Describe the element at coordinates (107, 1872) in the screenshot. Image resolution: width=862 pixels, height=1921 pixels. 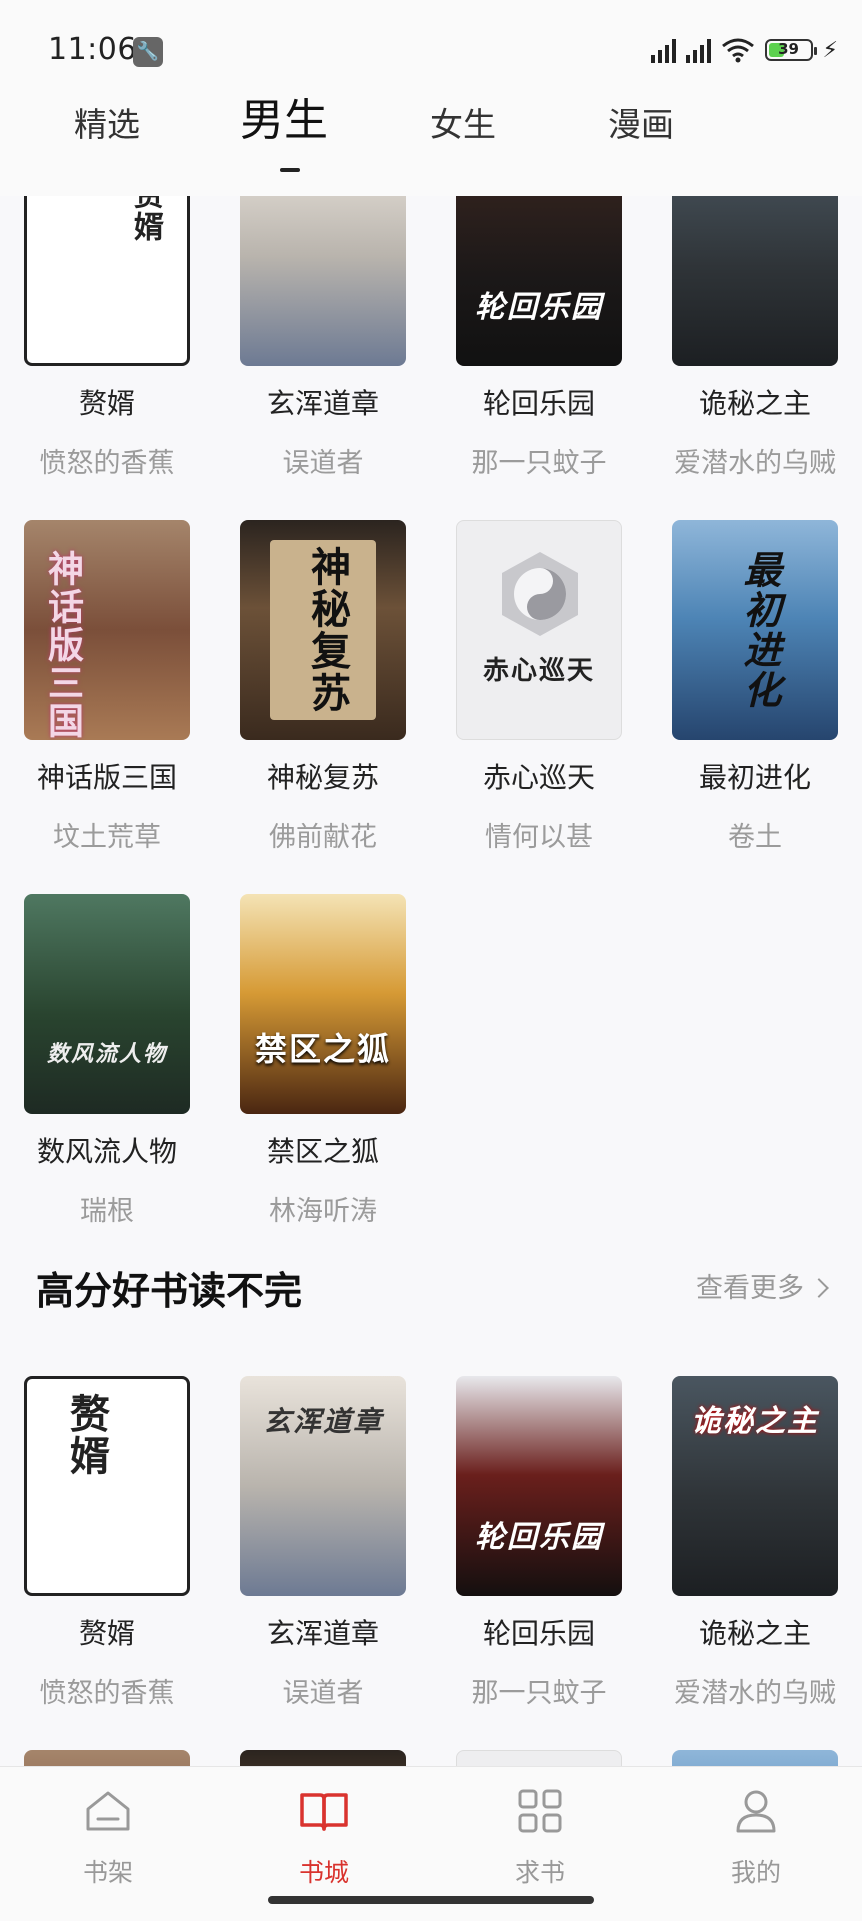
I see `nav-label: 书架` at that location.